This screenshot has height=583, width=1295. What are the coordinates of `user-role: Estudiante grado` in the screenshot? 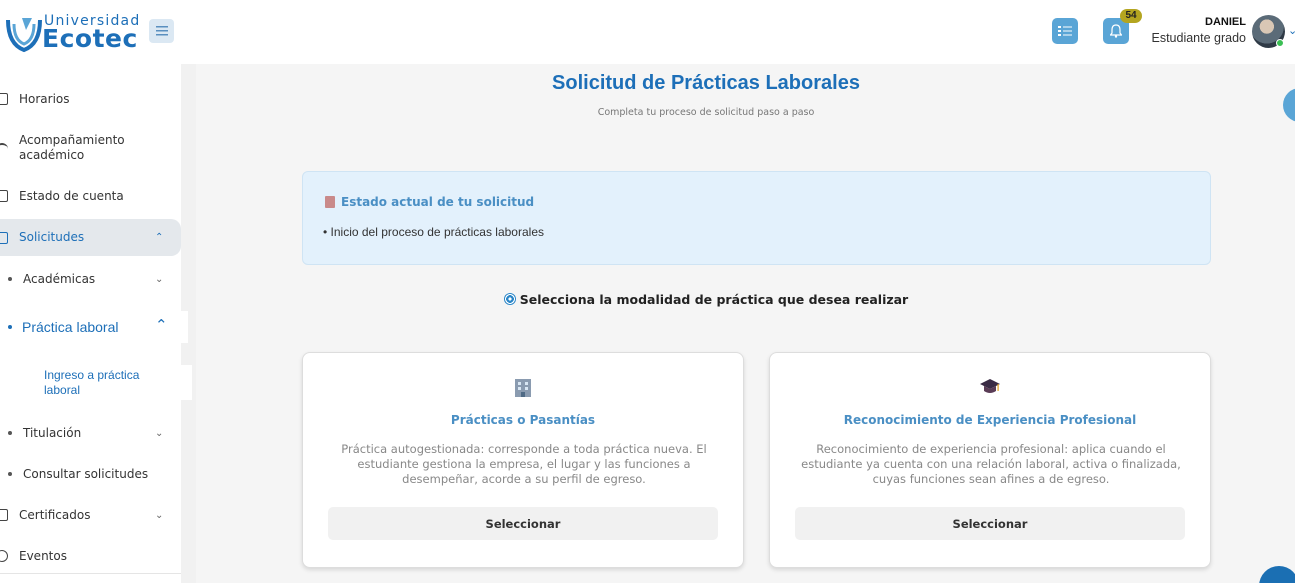 It's located at (1198, 38).